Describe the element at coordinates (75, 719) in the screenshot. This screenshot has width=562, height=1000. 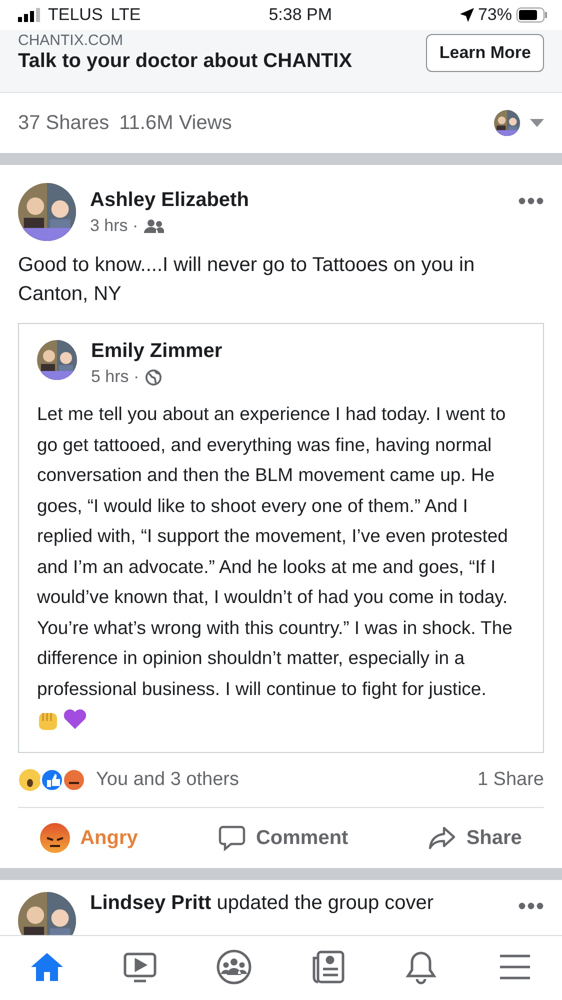
I see `heart-icon` at that location.